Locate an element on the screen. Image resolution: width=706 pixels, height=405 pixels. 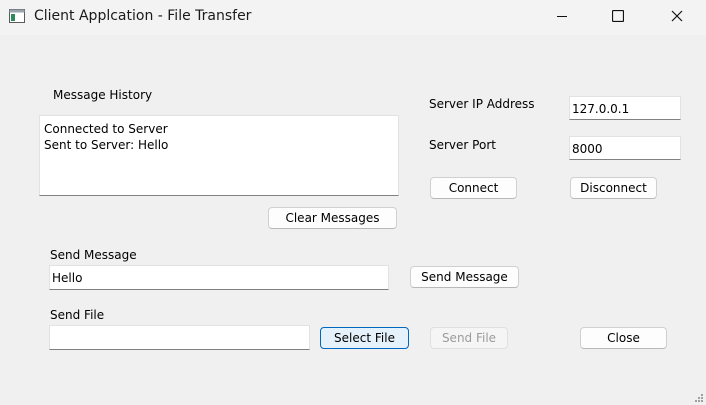
close-button: Close is located at coordinates (623, 338).